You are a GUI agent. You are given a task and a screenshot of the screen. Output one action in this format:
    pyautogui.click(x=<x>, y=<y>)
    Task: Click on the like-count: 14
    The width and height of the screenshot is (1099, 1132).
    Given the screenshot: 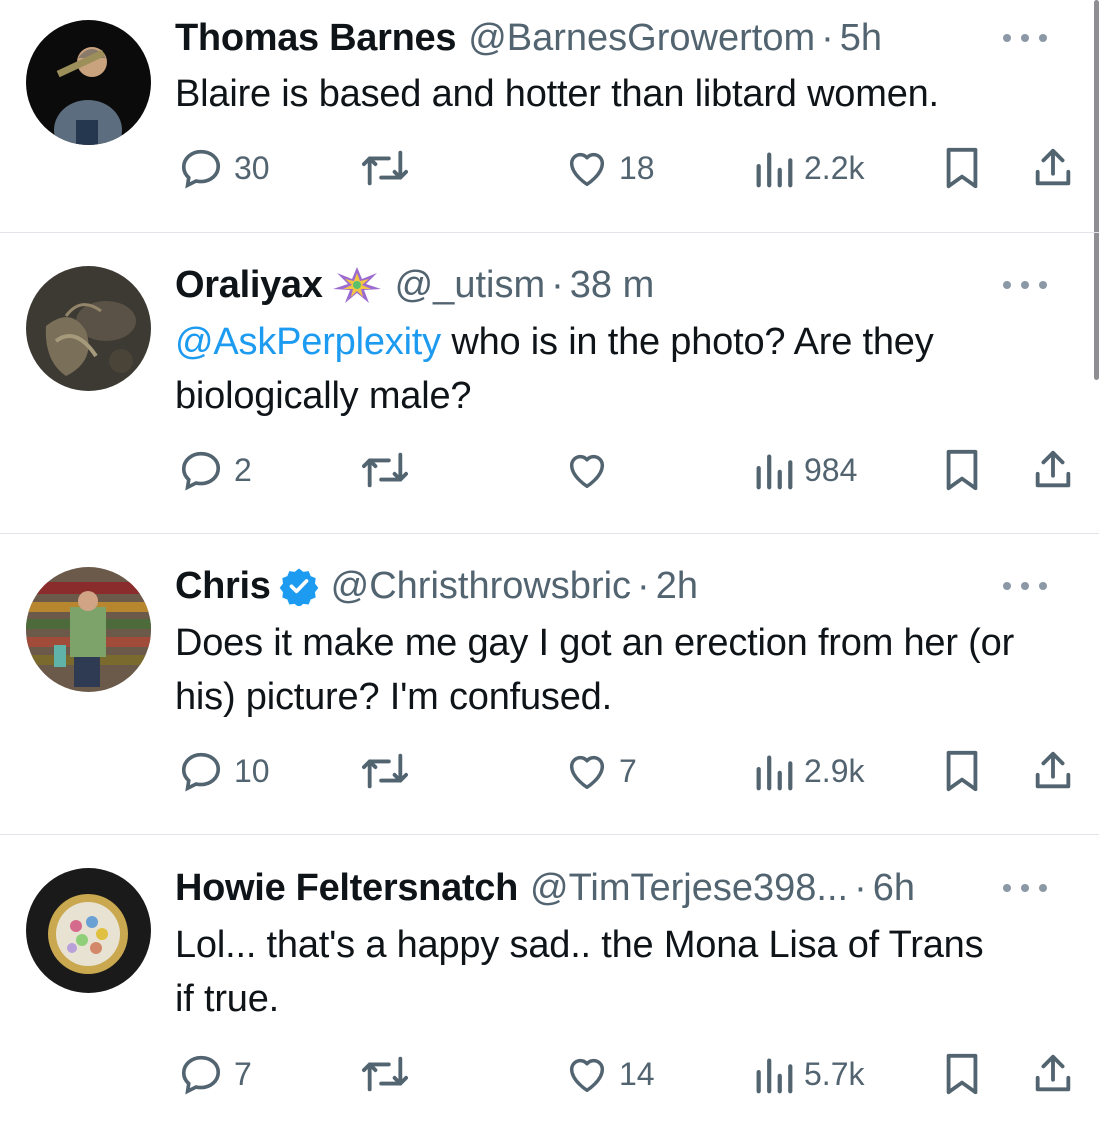 What is the action you would take?
    pyautogui.click(x=637, y=1073)
    